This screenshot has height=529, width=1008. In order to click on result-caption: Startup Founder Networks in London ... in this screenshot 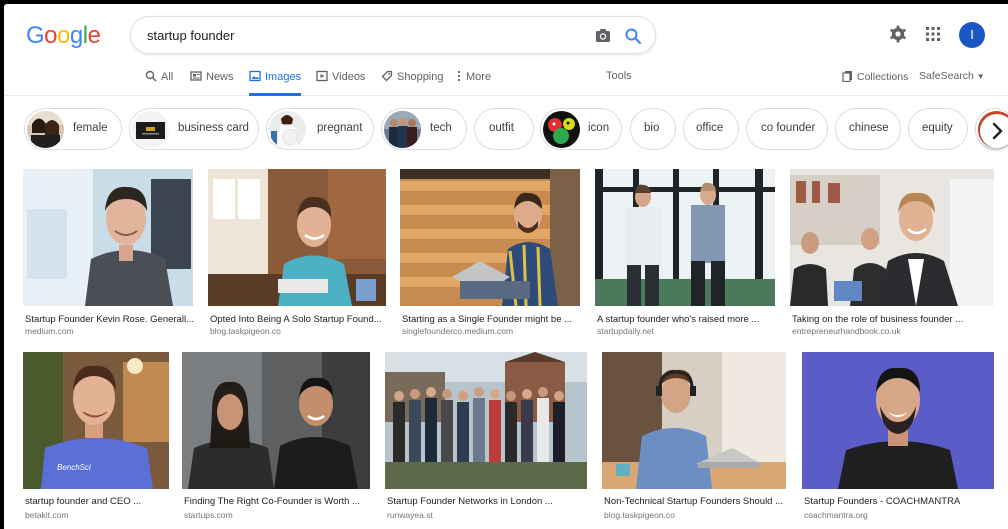, I will do `click(470, 501)`.